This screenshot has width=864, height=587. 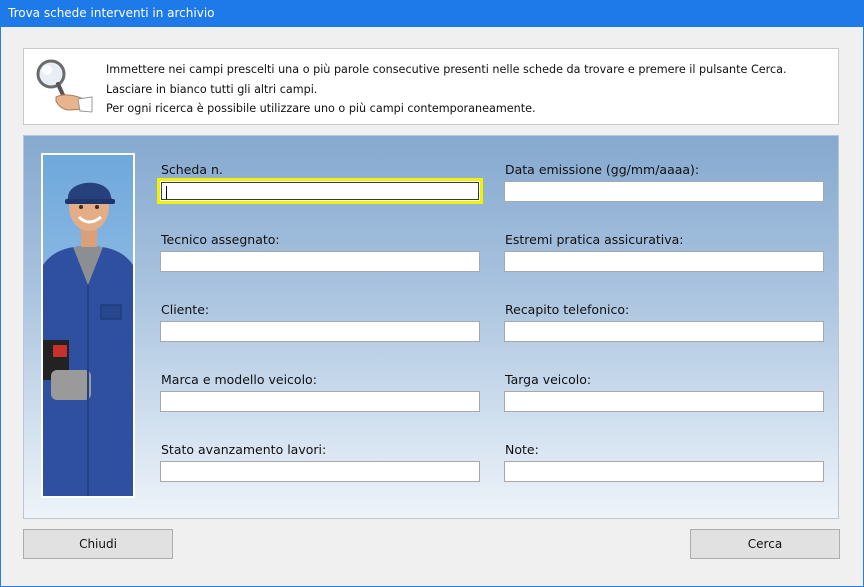 I want to click on close-button: Chiudi, so click(x=98, y=544).